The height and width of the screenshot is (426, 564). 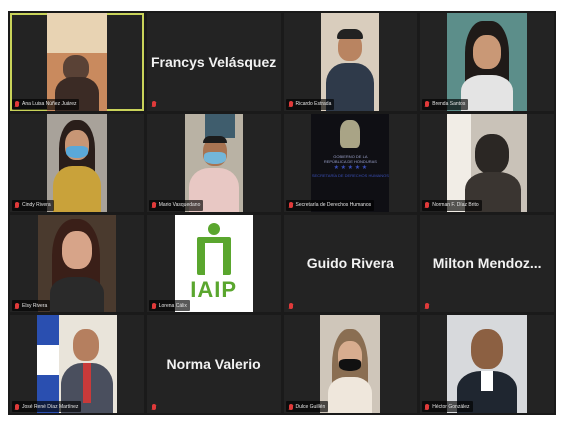 What do you see at coordinates (350, 133) in the screenshot?
I see `coat-of-arms-icon` at bounding box center [350, 133].